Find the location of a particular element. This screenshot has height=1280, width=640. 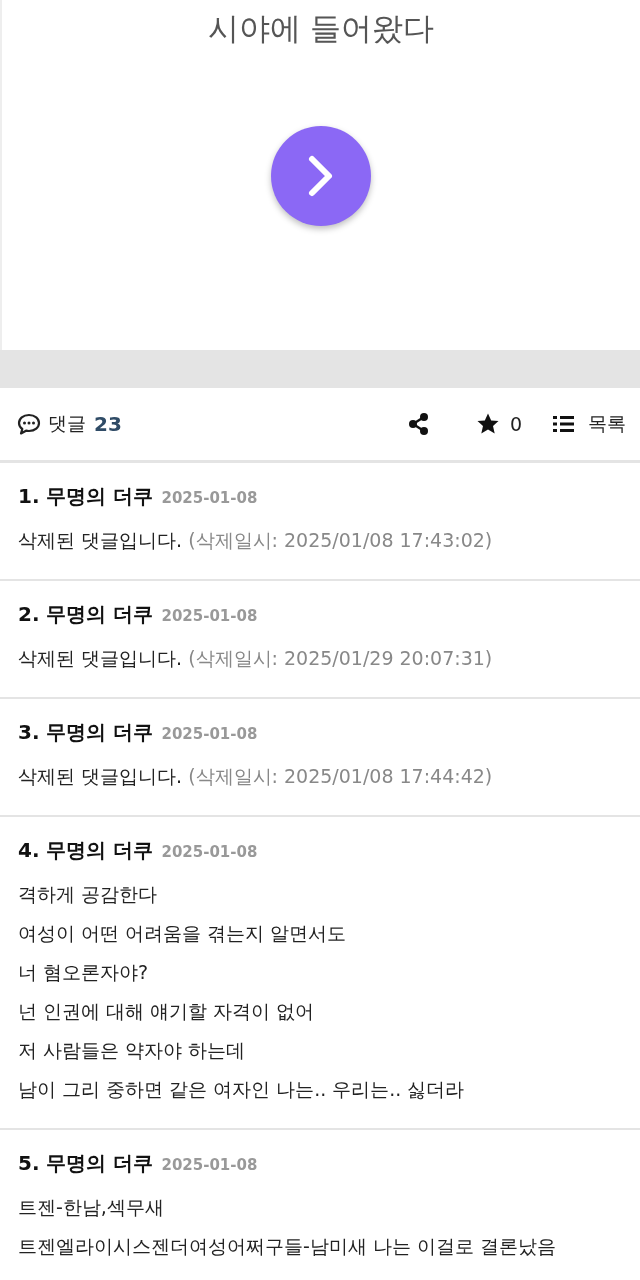

favorite-count: 0 is located at coordinates (515, 424).